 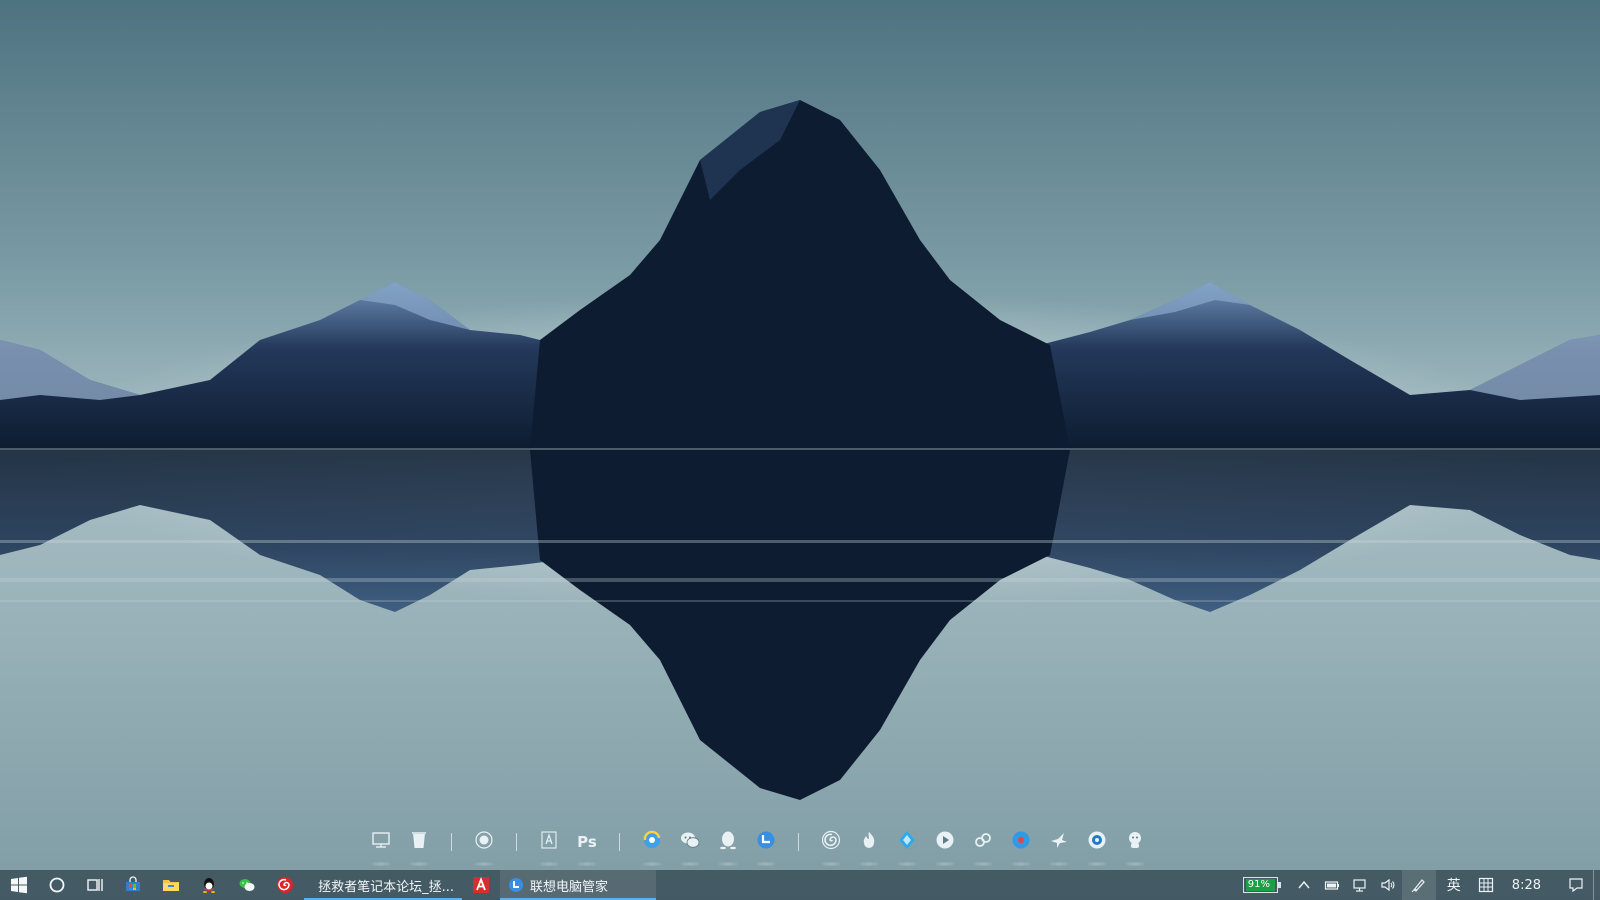 I want to click on record-dock-button, so click(x=484, y=845).